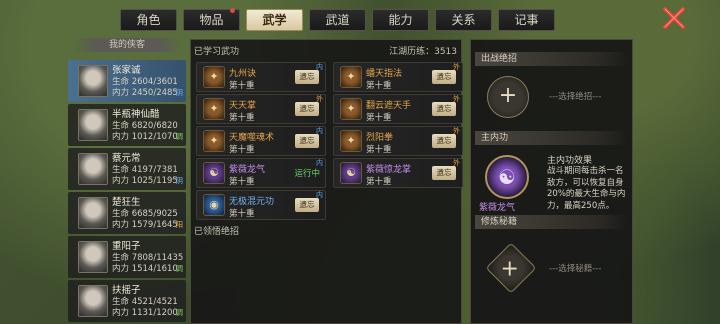 The height and width of the screenshot is (324, 720). What do you see at coordinates (570, 161) in the screenshot?
I see `effect-title: 主内功效果` at bounding box center [570, 161].